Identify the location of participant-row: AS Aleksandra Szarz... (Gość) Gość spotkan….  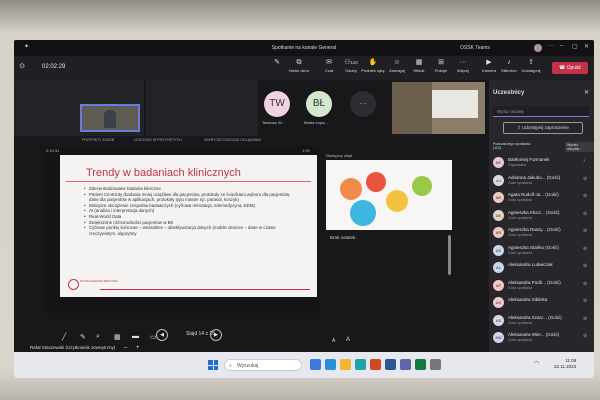
(543, 322).